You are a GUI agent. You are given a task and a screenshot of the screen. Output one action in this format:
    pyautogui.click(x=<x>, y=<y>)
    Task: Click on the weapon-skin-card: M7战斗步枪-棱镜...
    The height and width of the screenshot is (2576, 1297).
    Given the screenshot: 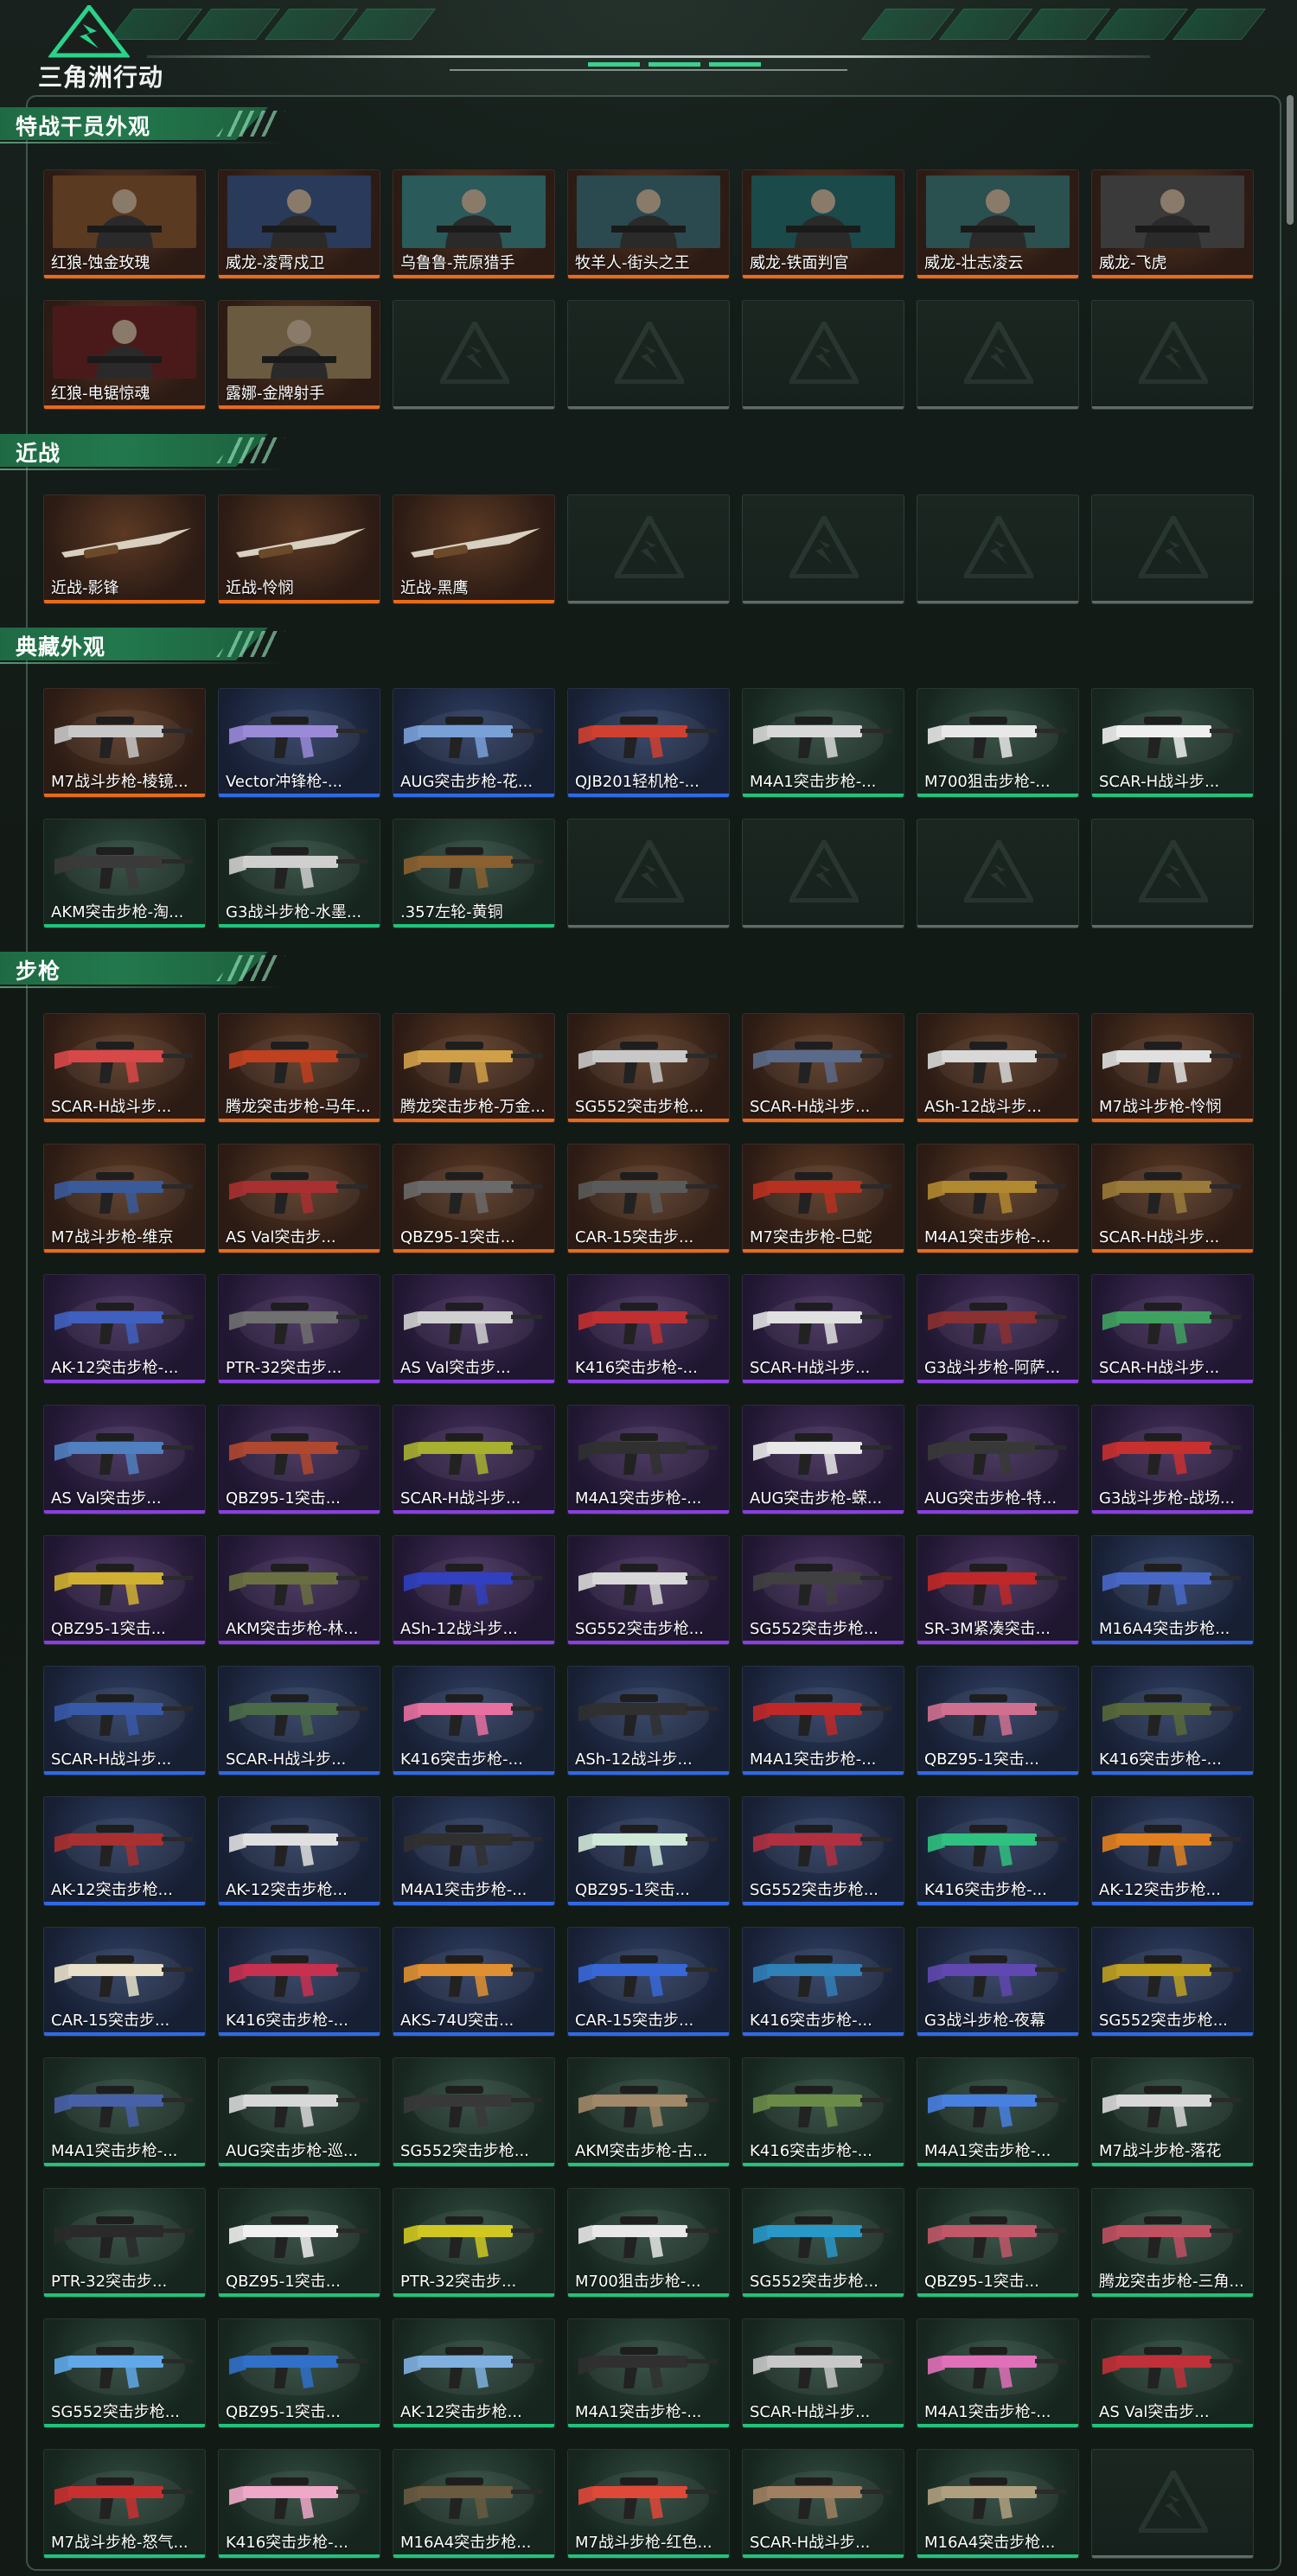 What is the action you would take?
    pyautogui.click(x=125, y=743)
    